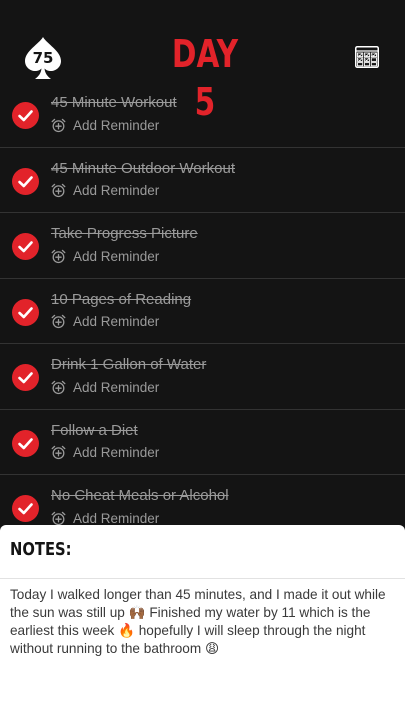 The image size is (405, 720). I want to click on calendar-button, so click(367, 57).